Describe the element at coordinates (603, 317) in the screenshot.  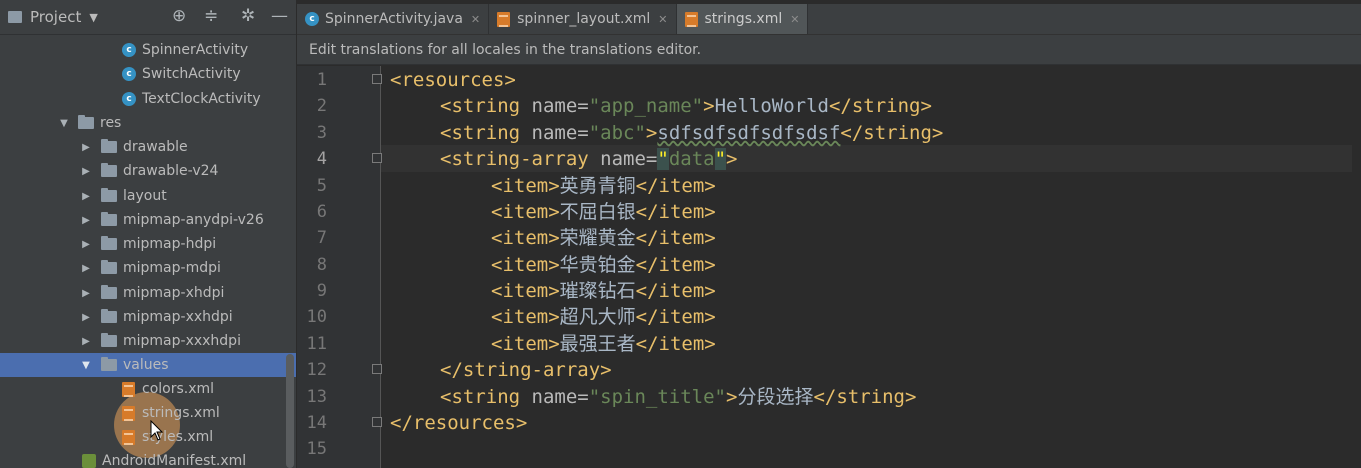
I see `code-line-10: <item>超凡大师</item>` at that location.